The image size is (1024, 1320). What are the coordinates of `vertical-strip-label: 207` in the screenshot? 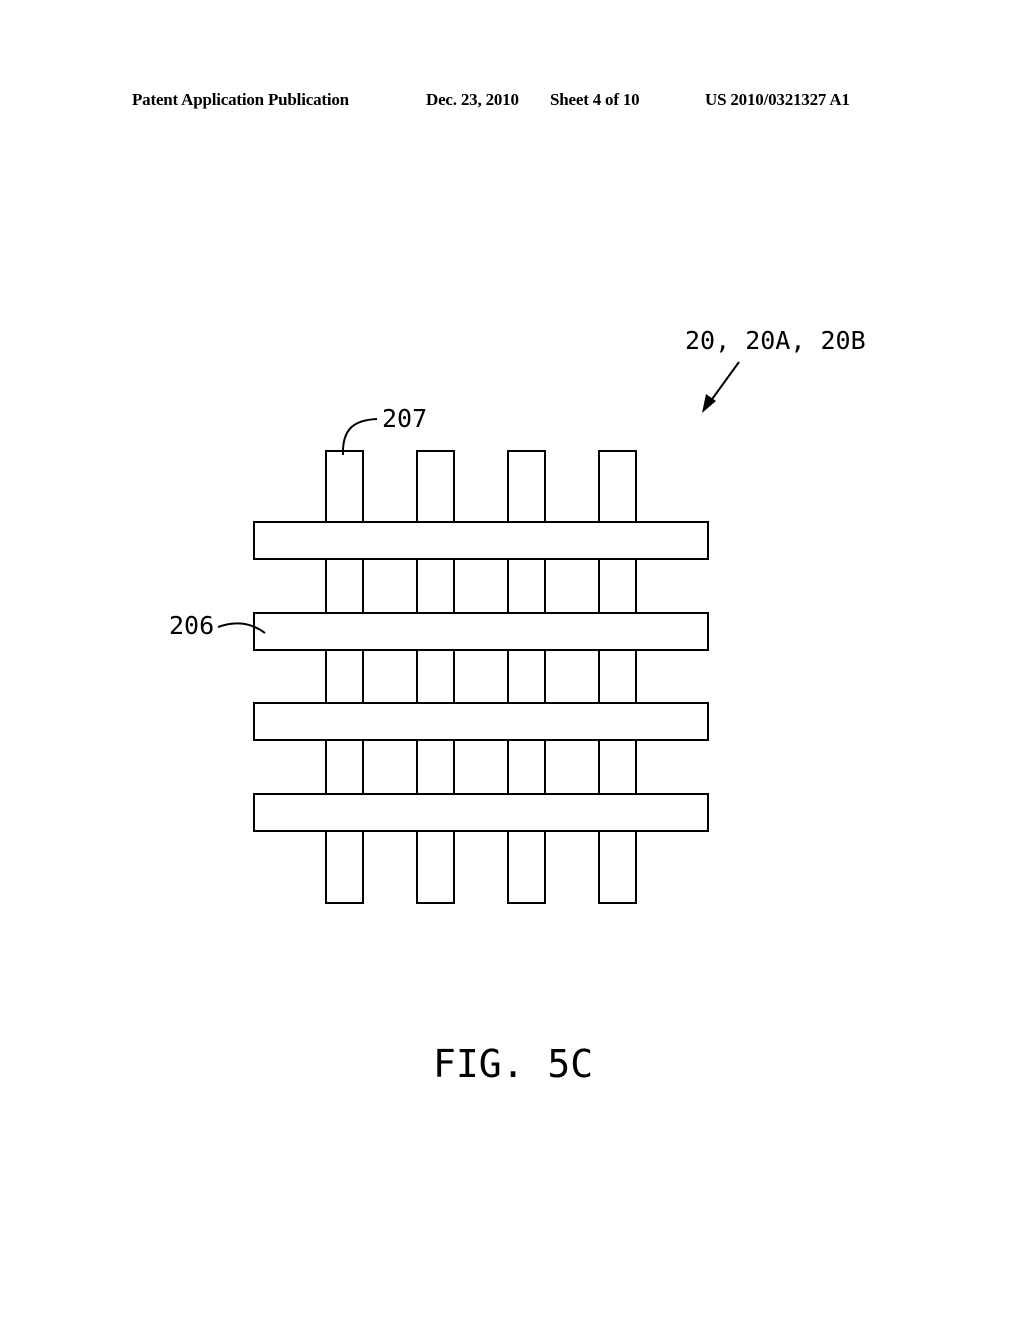 It's located at (404, 418).